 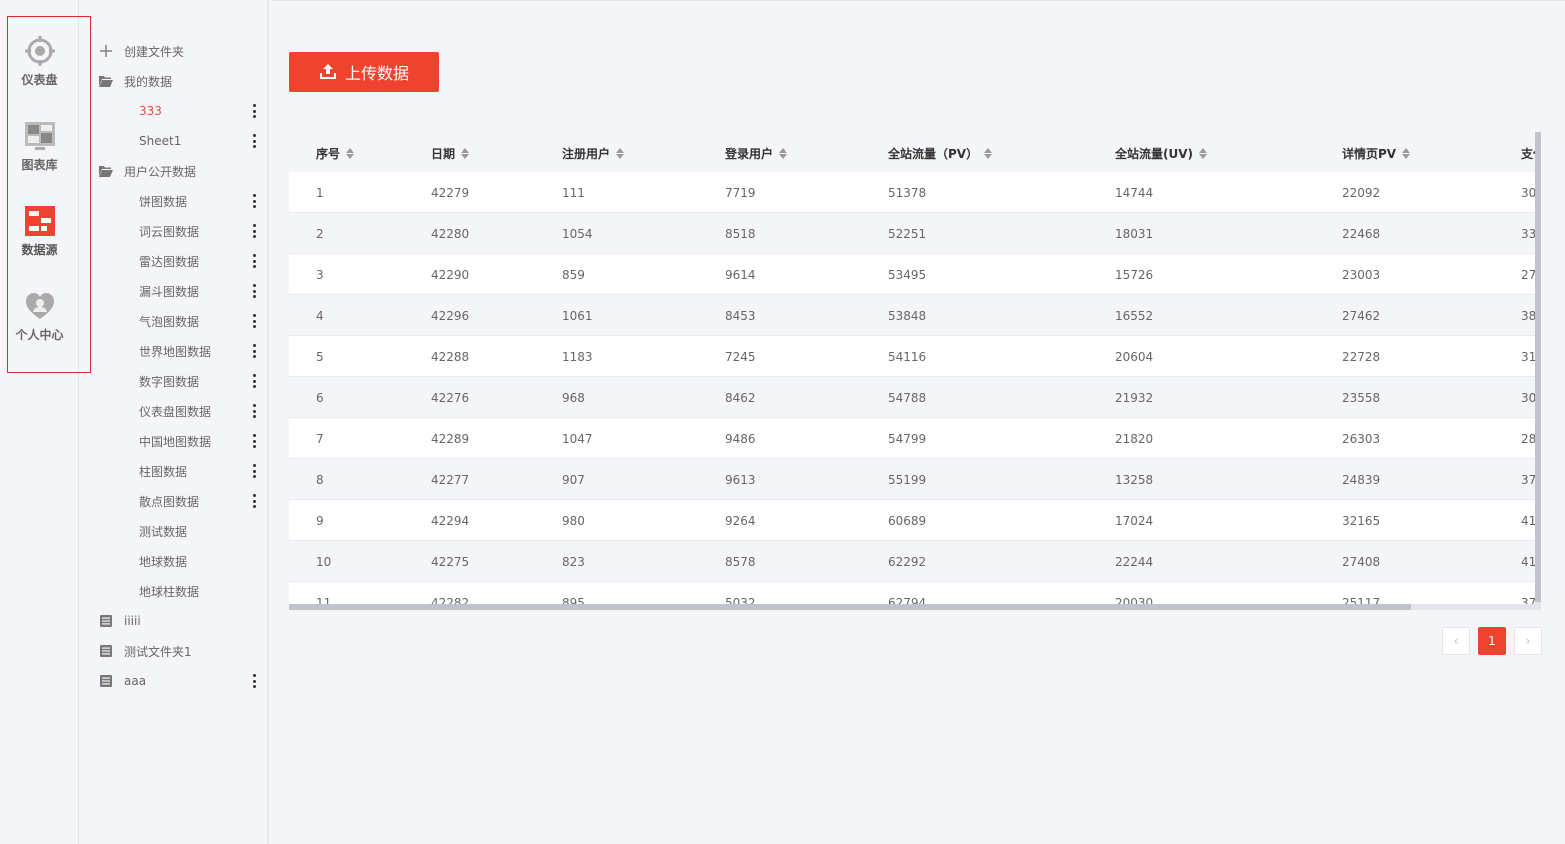 I want to click on table-cell: 52251, so click(x=907, y=234).